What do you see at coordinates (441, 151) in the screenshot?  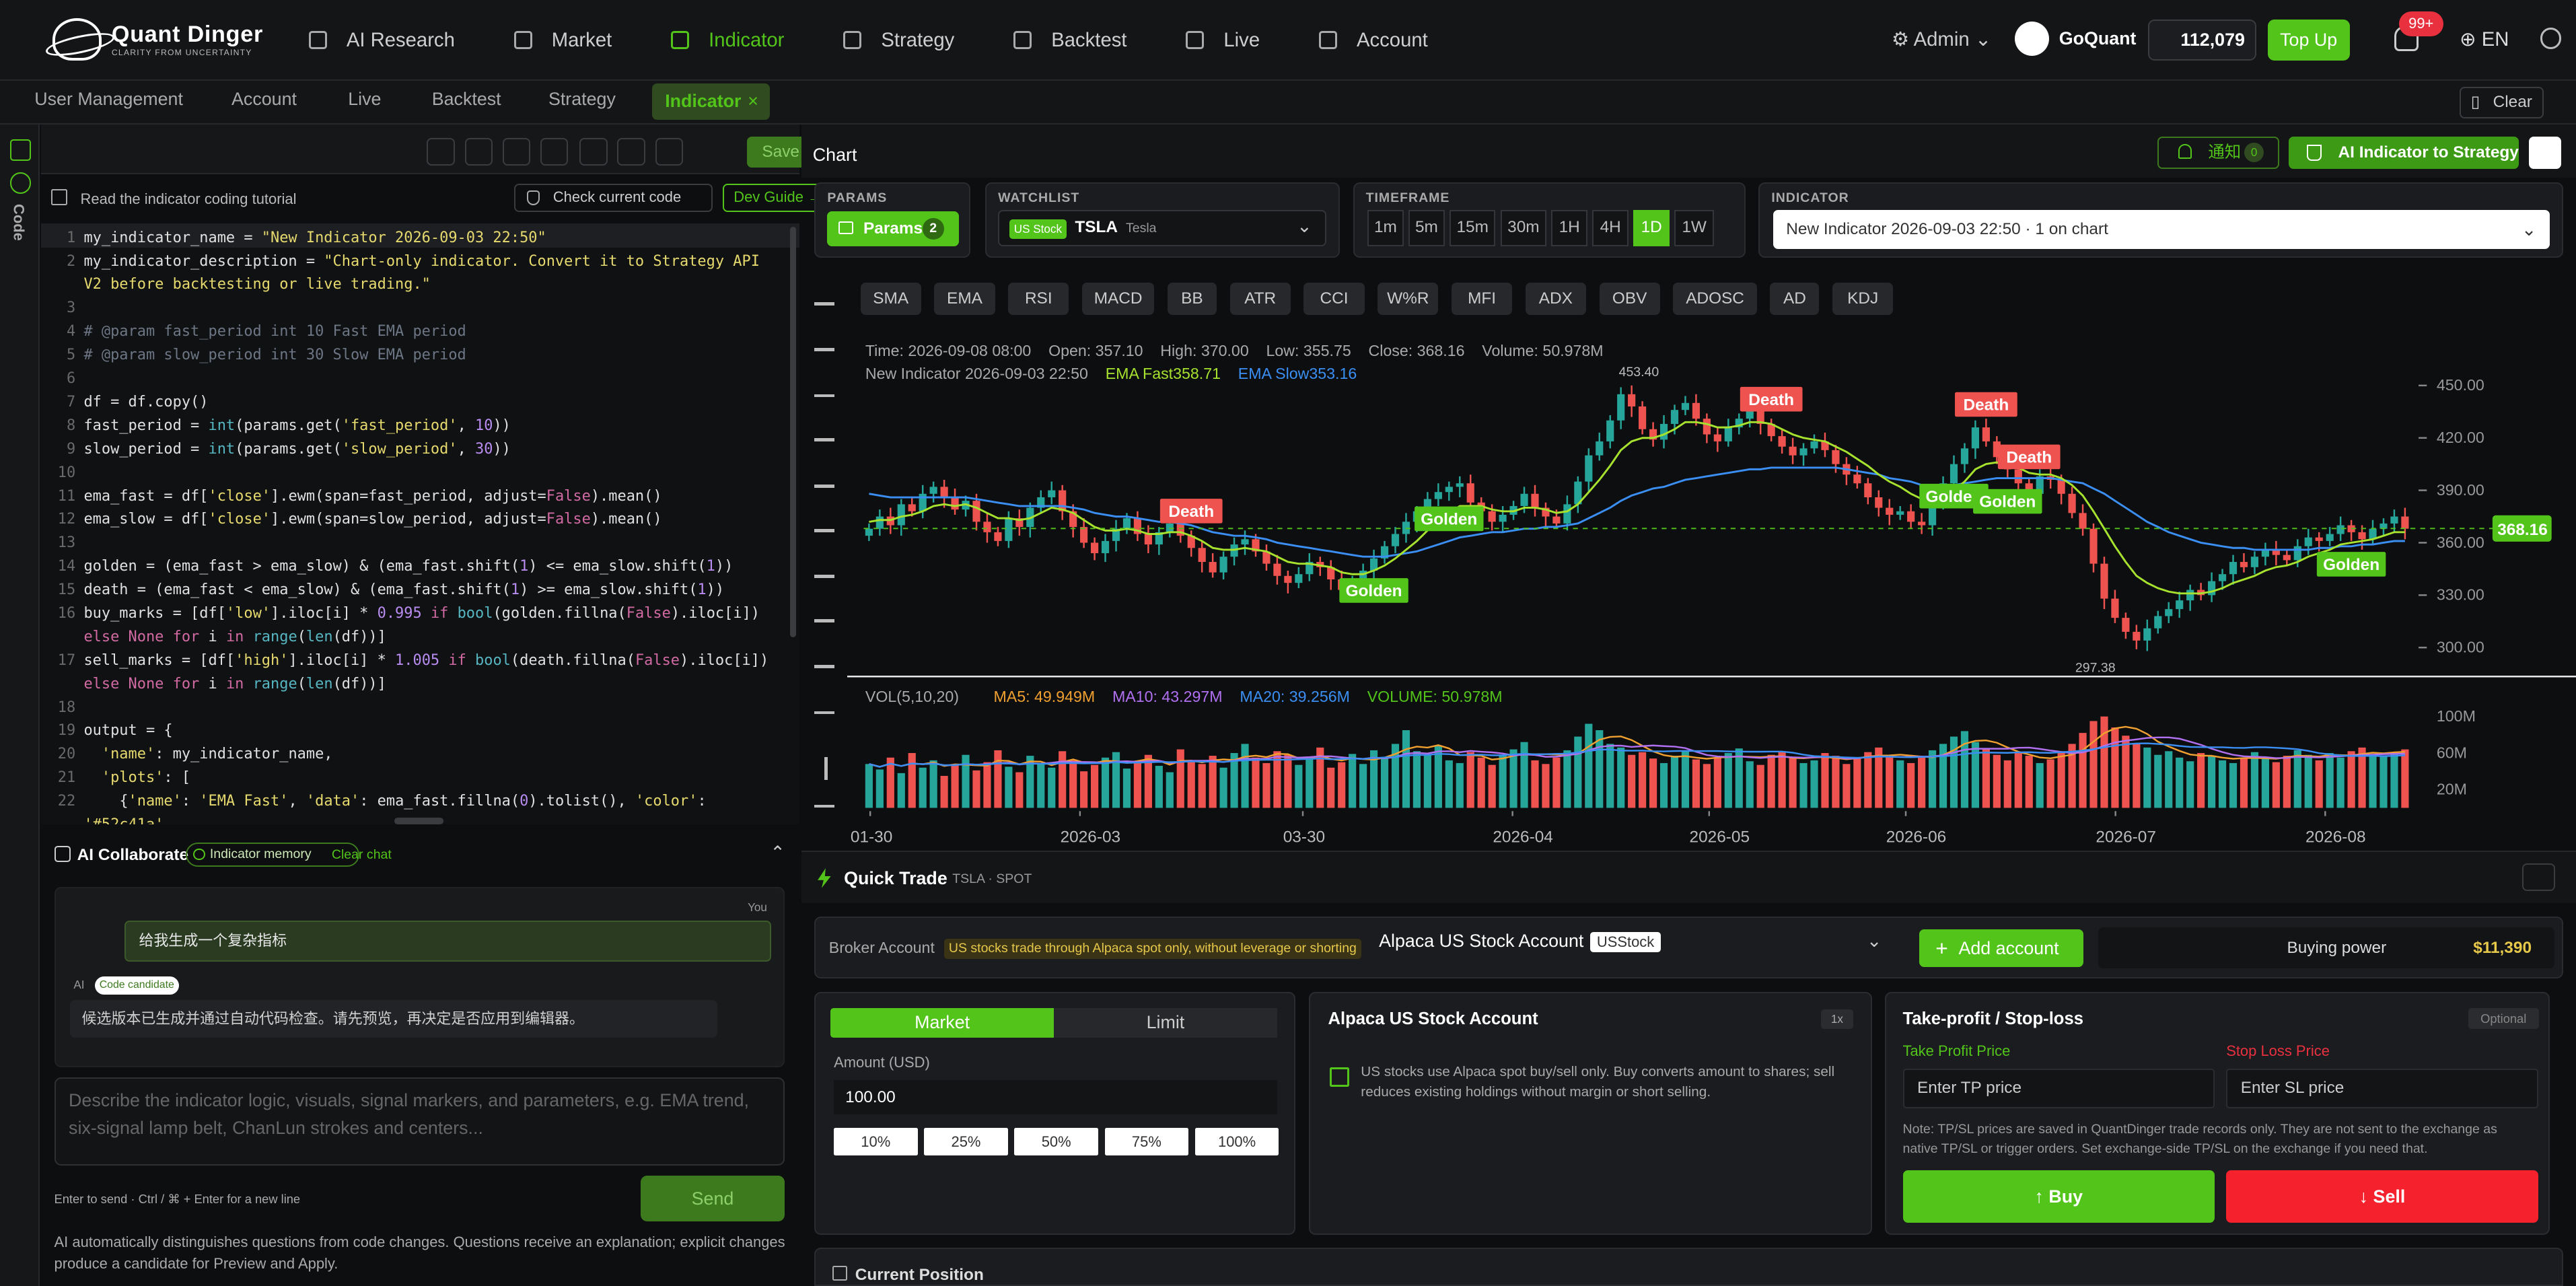 I see `add-icon` at bounding box center [441, 151].